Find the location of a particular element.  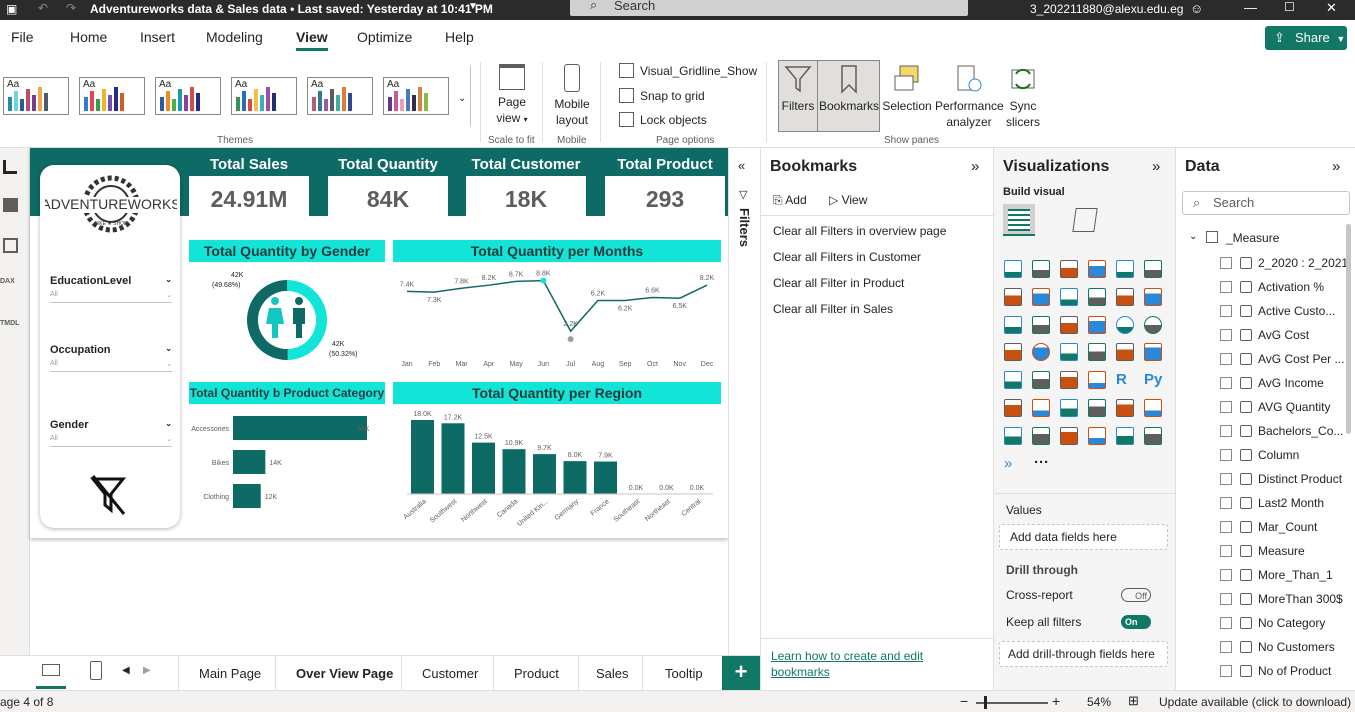

education-slicer: EducationLevel ⌄ All ⌄ is located at coordinates (111, 289).